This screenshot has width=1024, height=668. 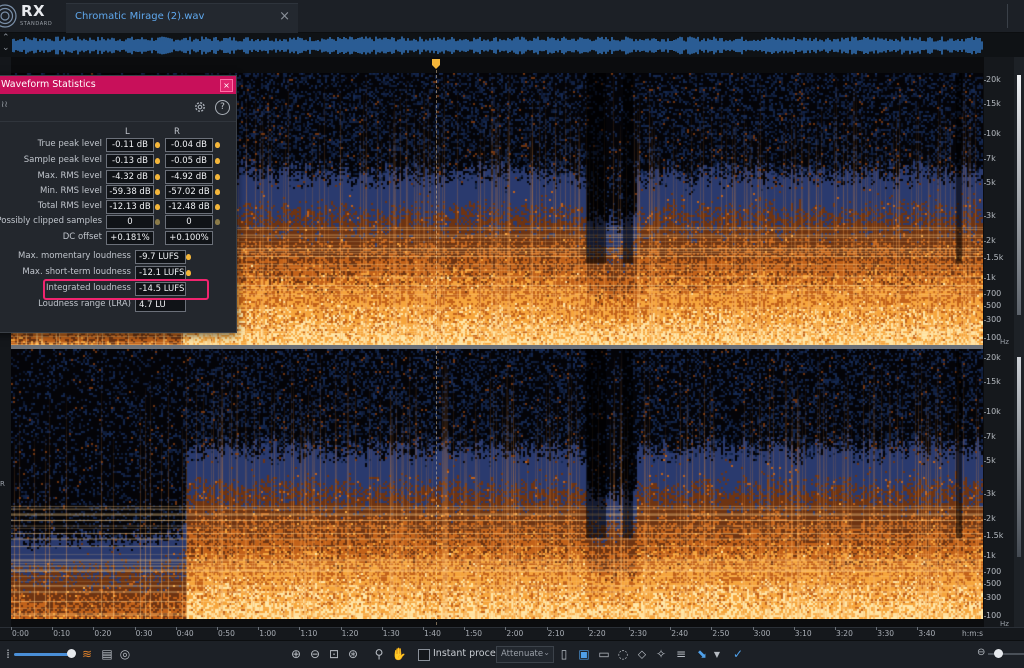 I want to click on loudness-value: 4.7 LU, so click(x=160, y=305).